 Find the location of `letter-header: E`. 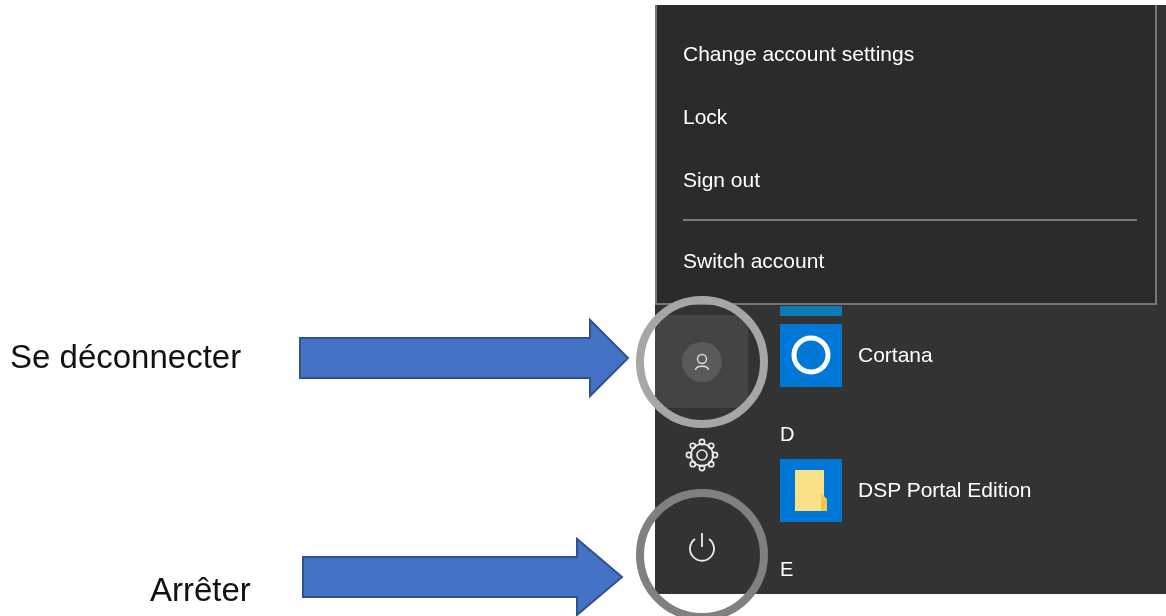

letter-header: E is located at coordinates (787, 568).